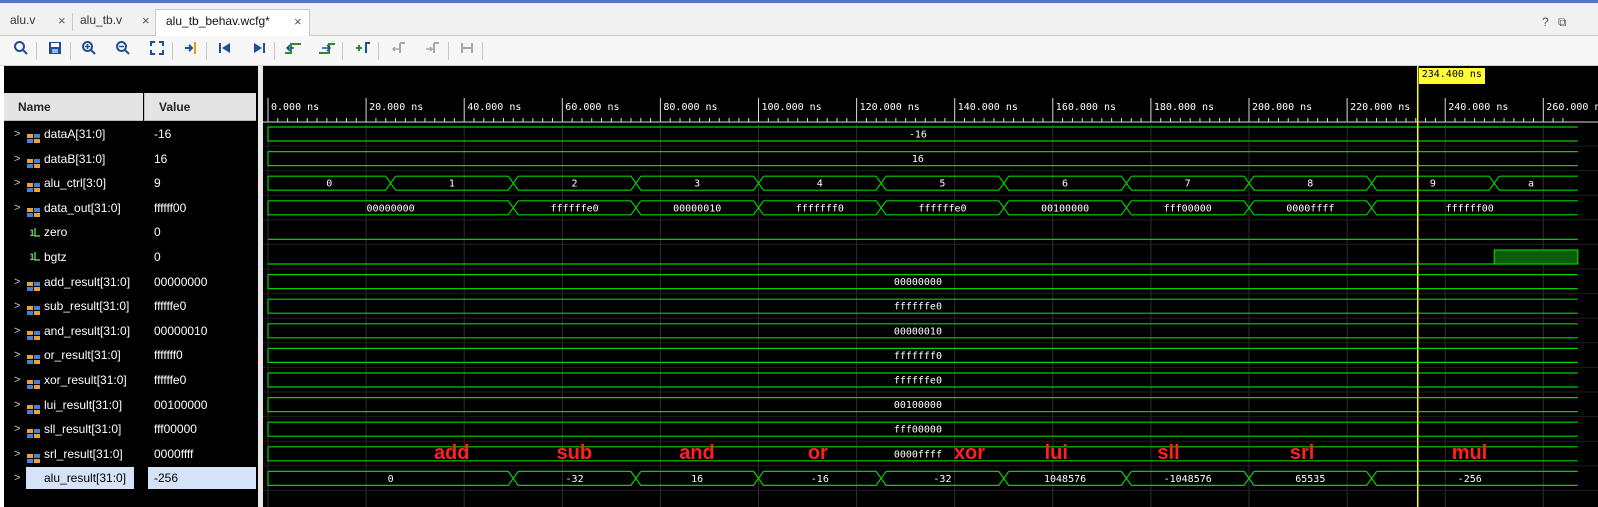 The height and width of the screenshot is (507, 1598). What do you see at coordinates (363, 51) in the screenshot?
I see `add-marker-icon` at bounding box center [363, 51].